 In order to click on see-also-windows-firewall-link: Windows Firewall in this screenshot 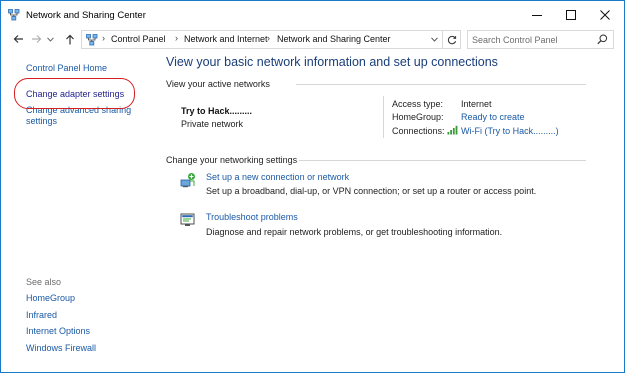, I will do `click(61, 348)`.